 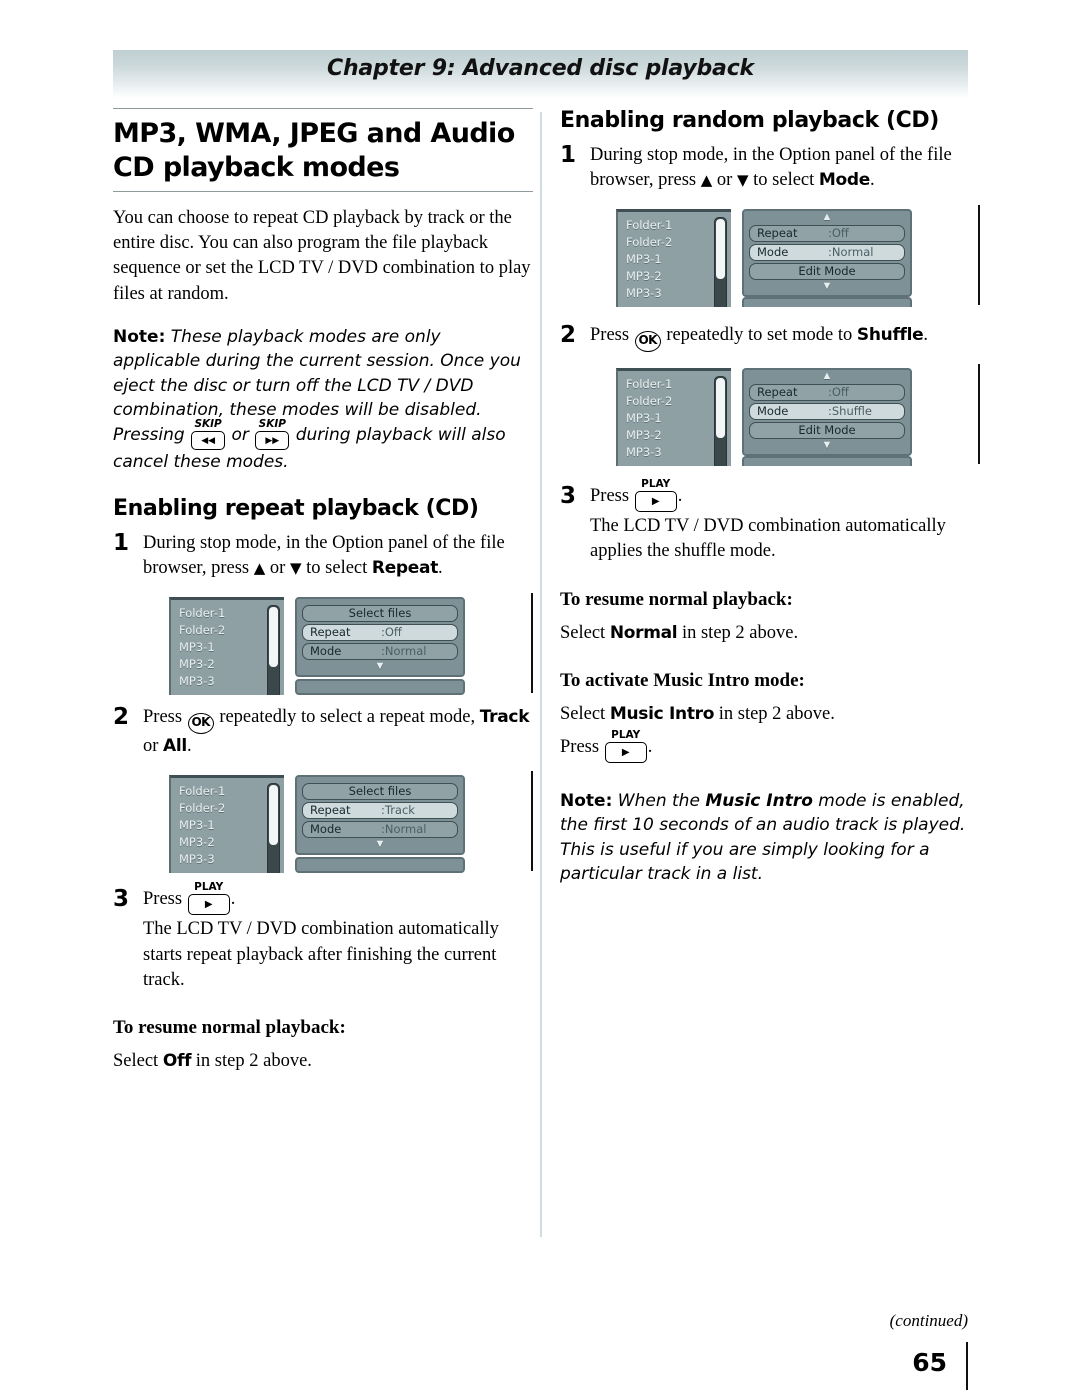 What do you see at coordinates (380, 844) in the screenshot?
I see `scroll-down-arrow-icon-2: ▼` at bounding box center [380, 844].